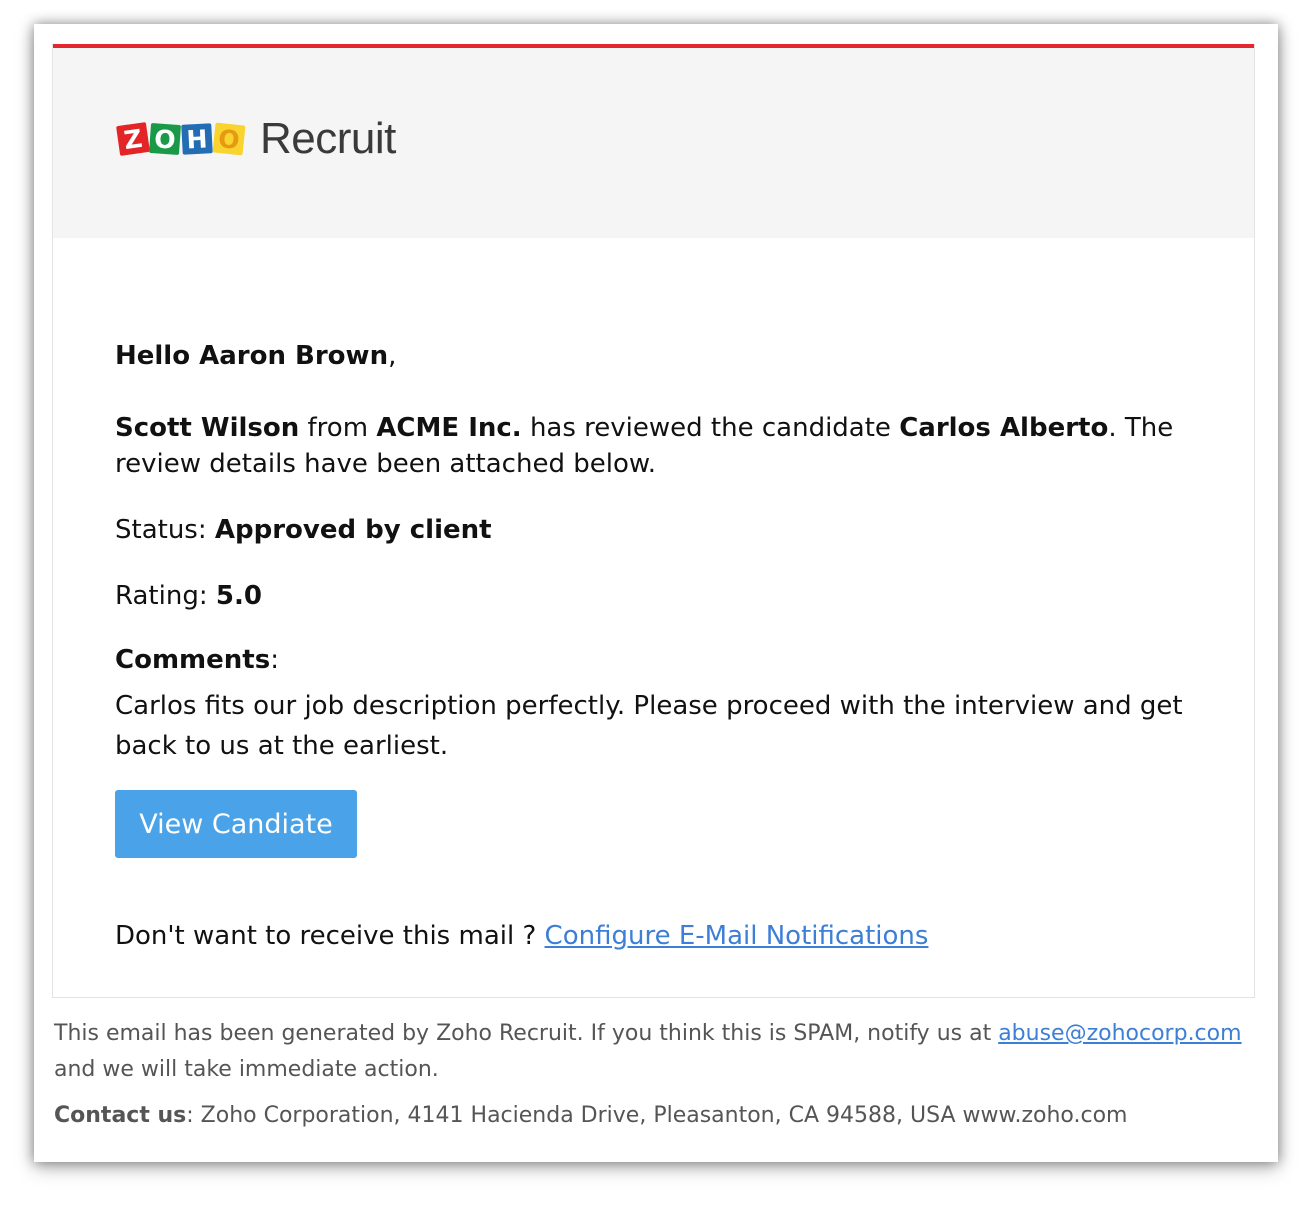 This screenshot has width=1312, height=1206. I want to click on zoho-logo-tiles: Z O H O, so click(181, 139).